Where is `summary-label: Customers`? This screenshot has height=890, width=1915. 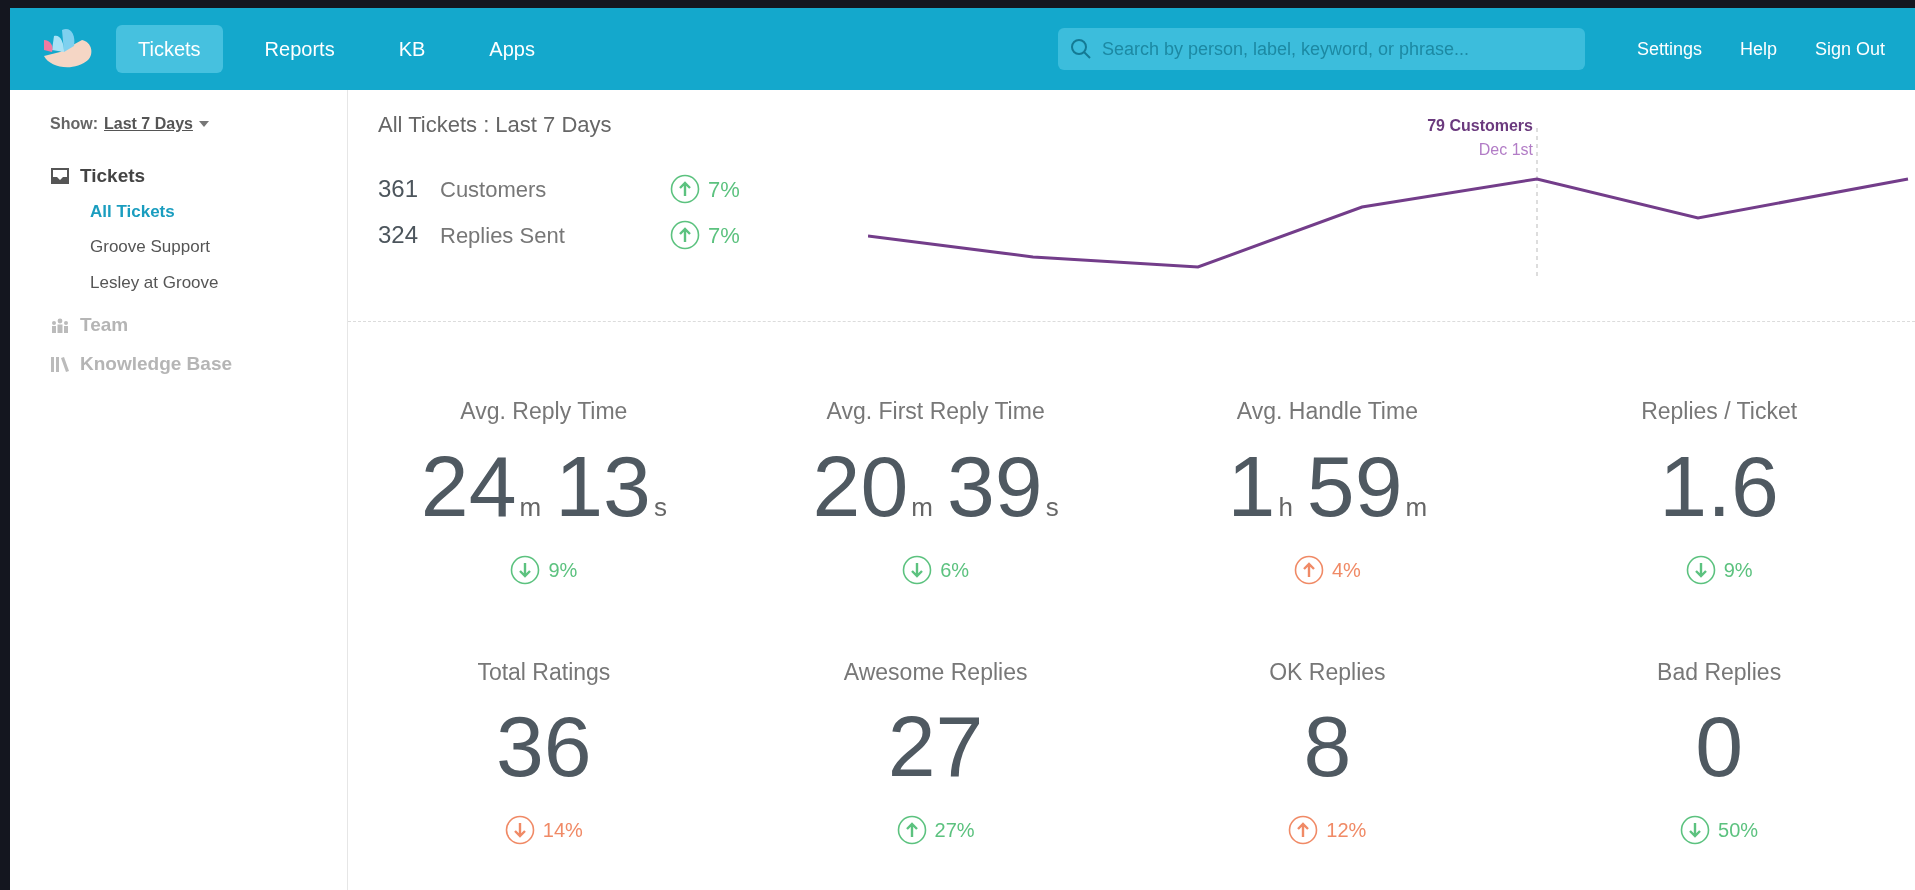 summary-label: Customers is located at coordinates (494, 189).